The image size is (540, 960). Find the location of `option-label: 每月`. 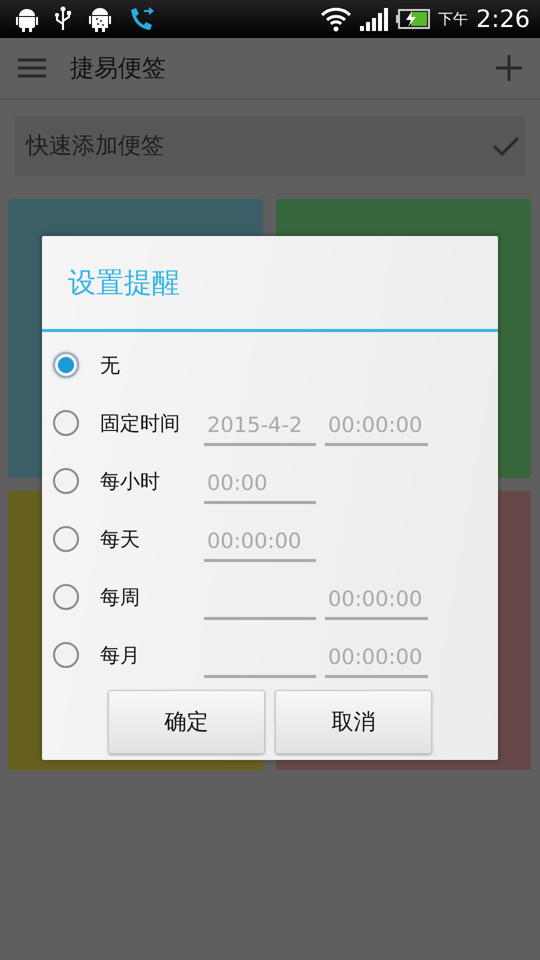

option-label: 每月 is located at coordinates (152, 655).